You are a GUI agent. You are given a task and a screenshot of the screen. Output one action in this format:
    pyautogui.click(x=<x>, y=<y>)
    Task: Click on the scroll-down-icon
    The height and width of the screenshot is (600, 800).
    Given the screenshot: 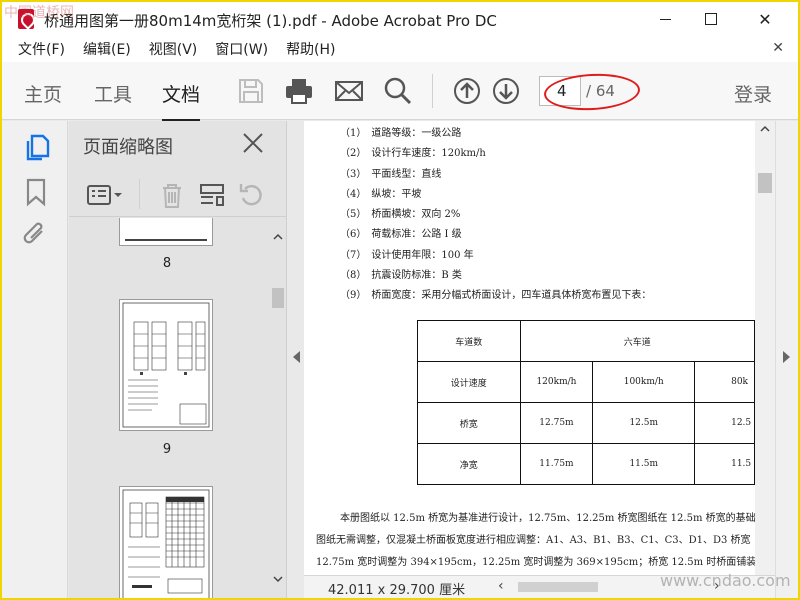 What is the action you would take?
    pyautogui.click(x=278, y=579)
    